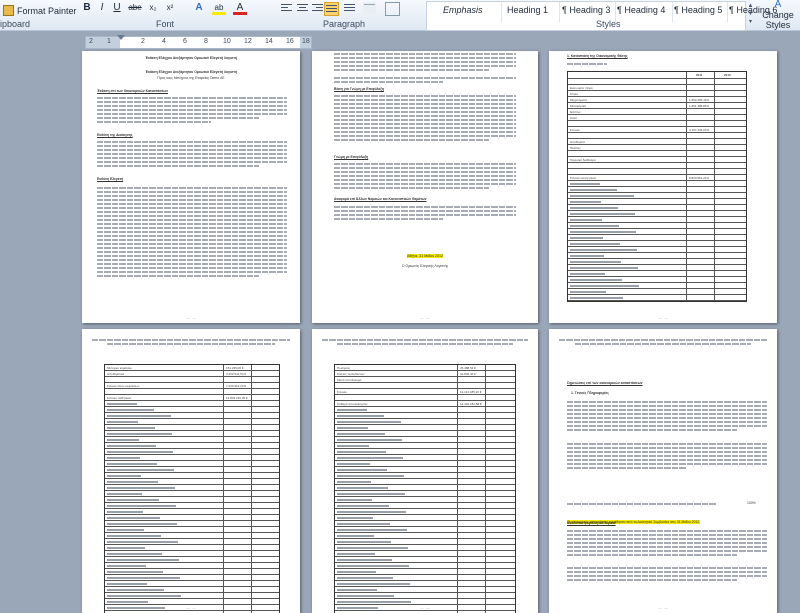  What do you see at coordinates (575, 111) in the screenshot?
I see `row-label: Έπιπλα` at bounding box center [575, 111].